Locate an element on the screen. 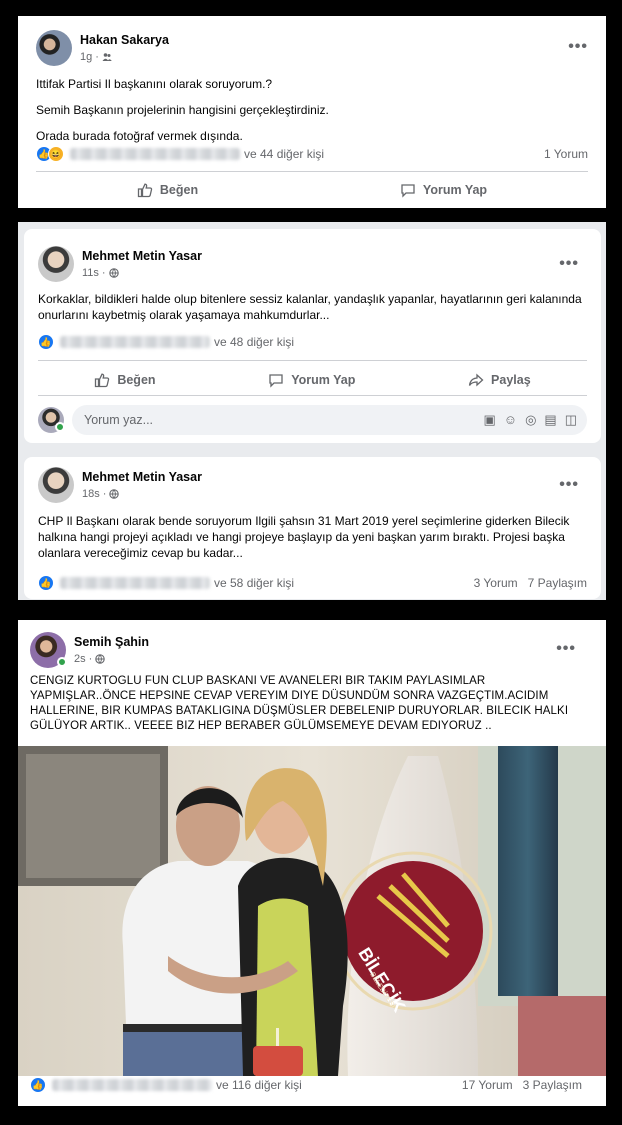  reactions-count: ve 116 diğer kişi is located at coordinates (259, 1085).